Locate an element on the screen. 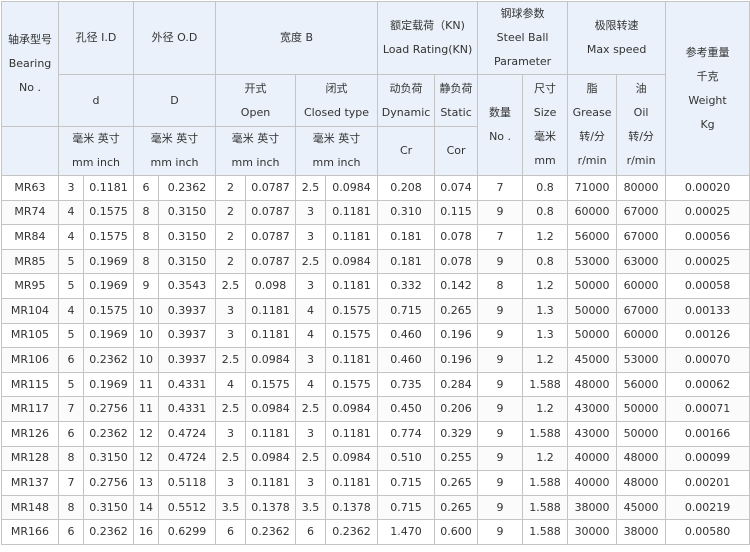  cell-od-mm: 12 is located at coordinates (146, 458).